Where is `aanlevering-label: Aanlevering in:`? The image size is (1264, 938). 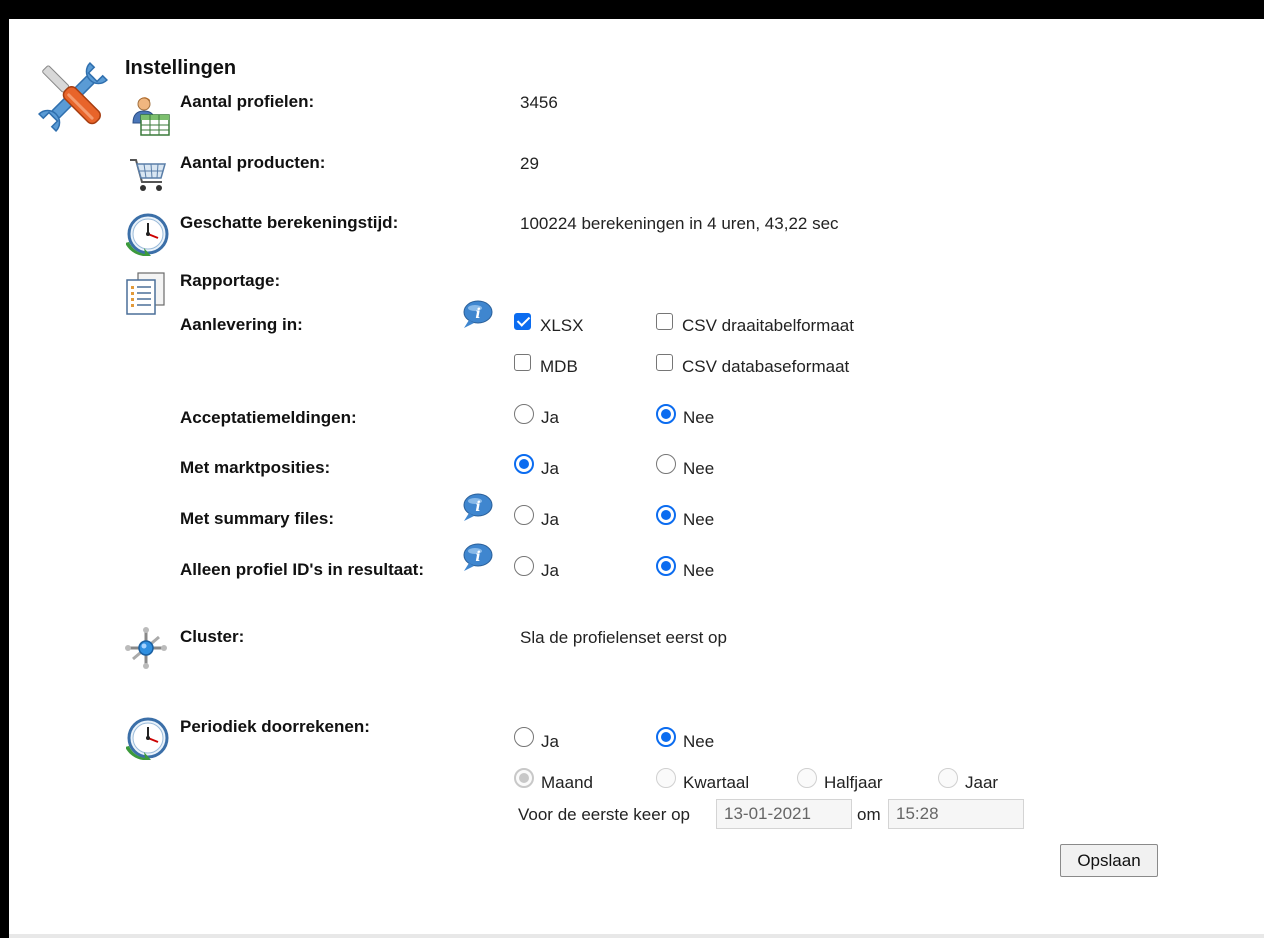 aanlevering-label: Aanlevering in: is located at coordinates (241, 324).